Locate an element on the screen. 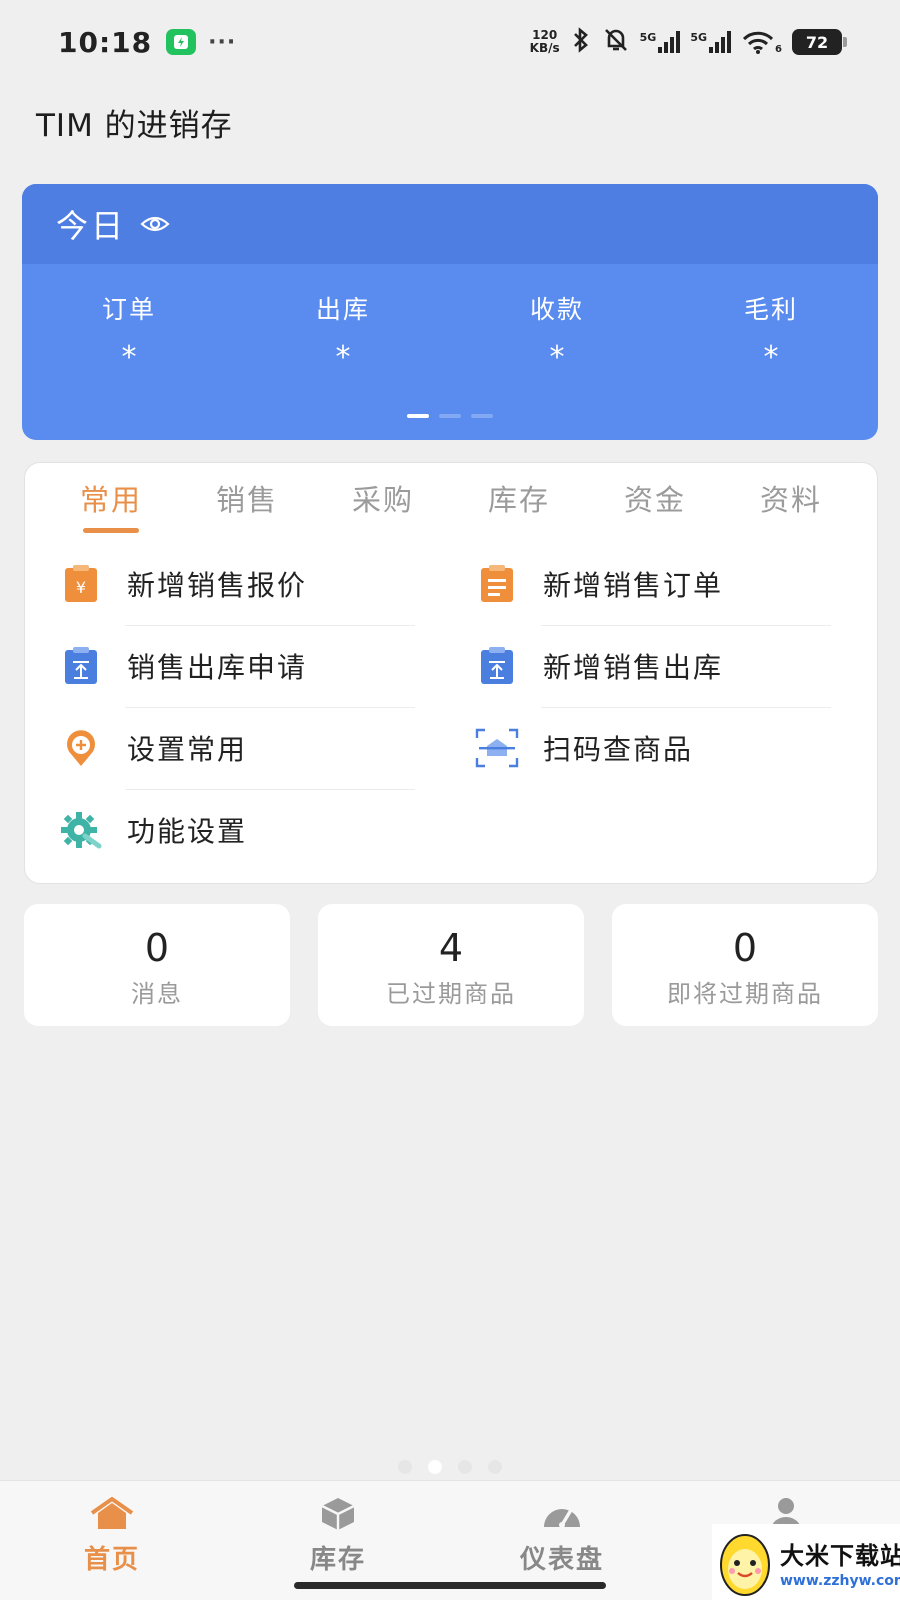 This screenshot has height=1600, width=900. messages-counter: 0 消息 is located at coordinates (157, 965).